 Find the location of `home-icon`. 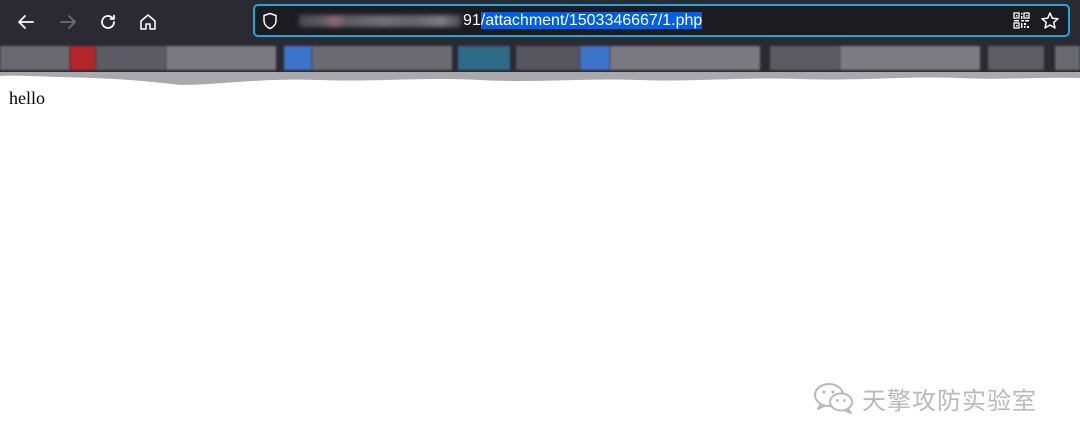

home-icon is located at coordinates (148, 22).